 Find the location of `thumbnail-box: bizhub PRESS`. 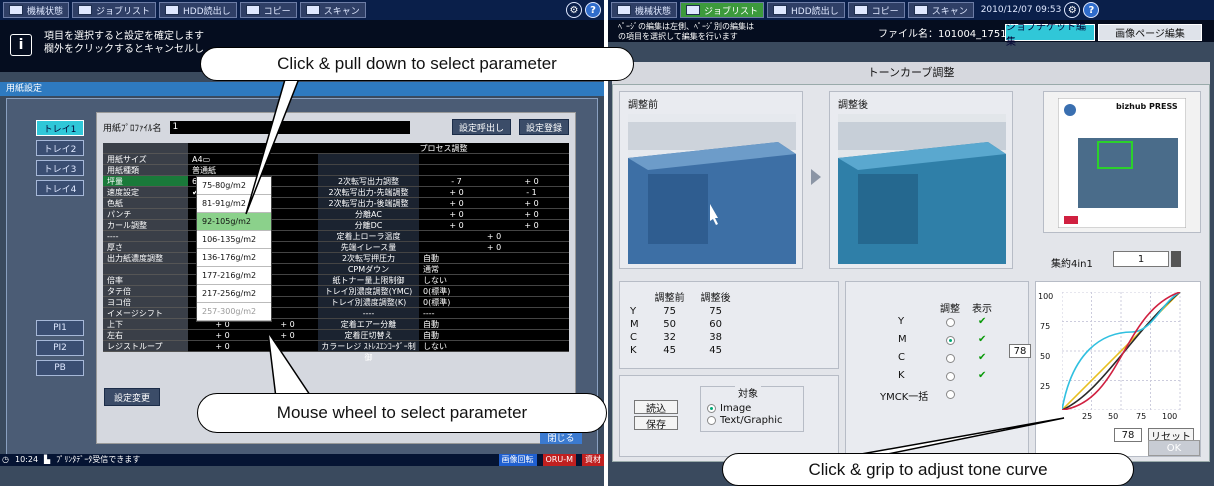

thumbnail-box: bizhub PRESS is located at coordinates (1122, 162).